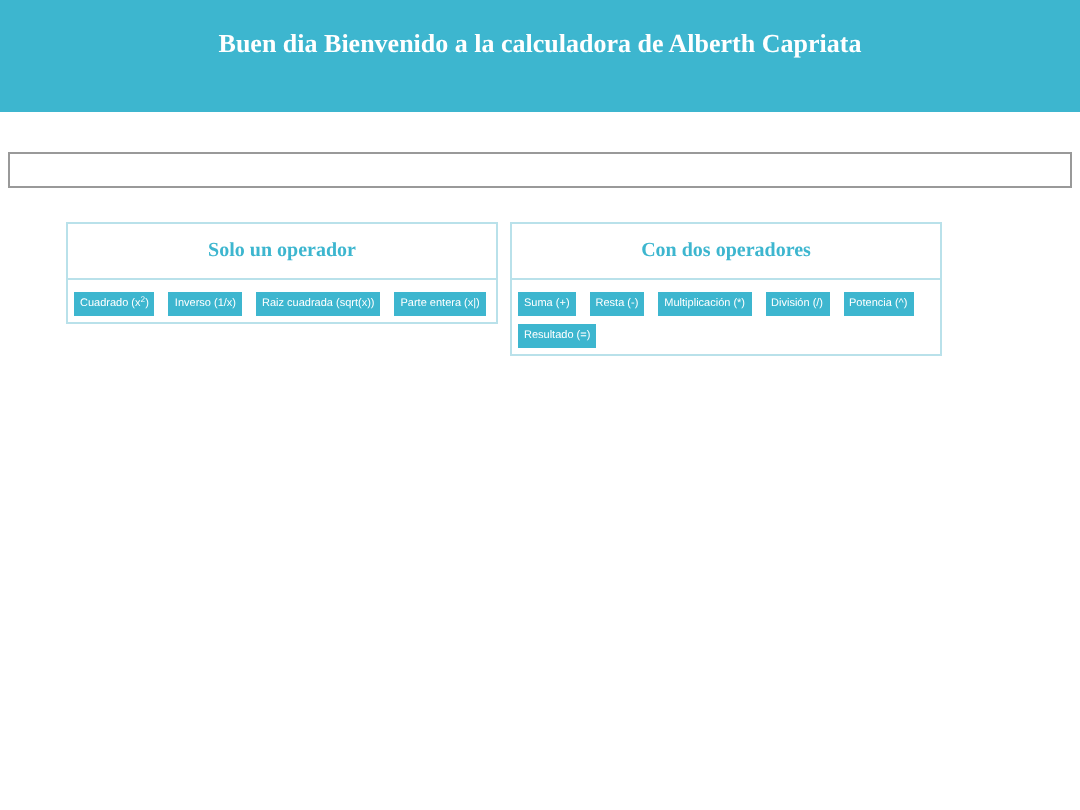  What do you see at coordinates (540, 44) in the screenshot?
I see `page-title: Buen dia Bienvenido a la calculadora de Alberth Capriata` at bounding box center [540, 44].